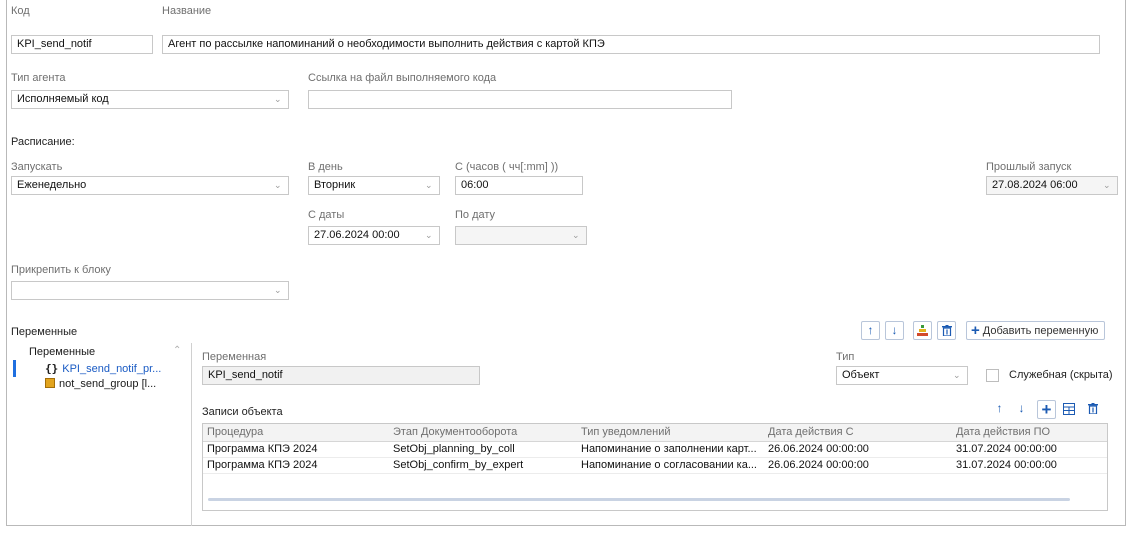 Image resolution: width=1132 pixels, height=534 pixels. What do you see at coordinates (520, 99) in the screenshot?
I see `code-link-field` at bounding box center [520, 99].